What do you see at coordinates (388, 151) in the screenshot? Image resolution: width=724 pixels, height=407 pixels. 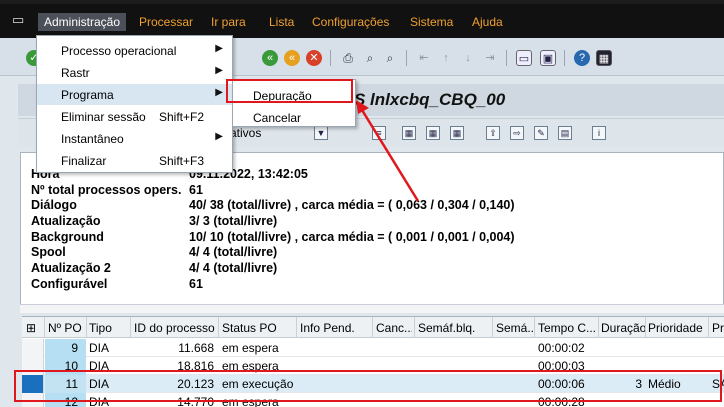 I see `annotation-arrow` at bounding box center [388, 151].